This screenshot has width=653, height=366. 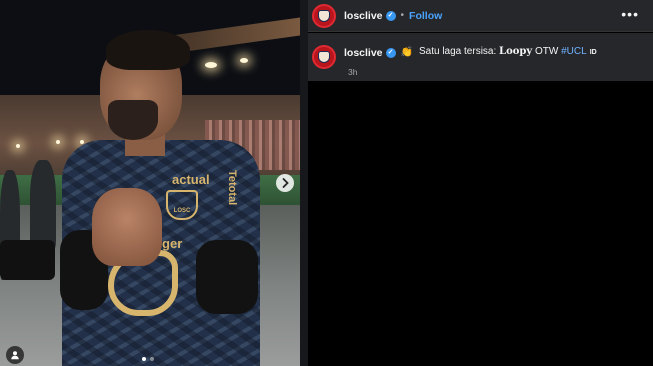 I want to click on user-icon, so click(x=15, y=355).